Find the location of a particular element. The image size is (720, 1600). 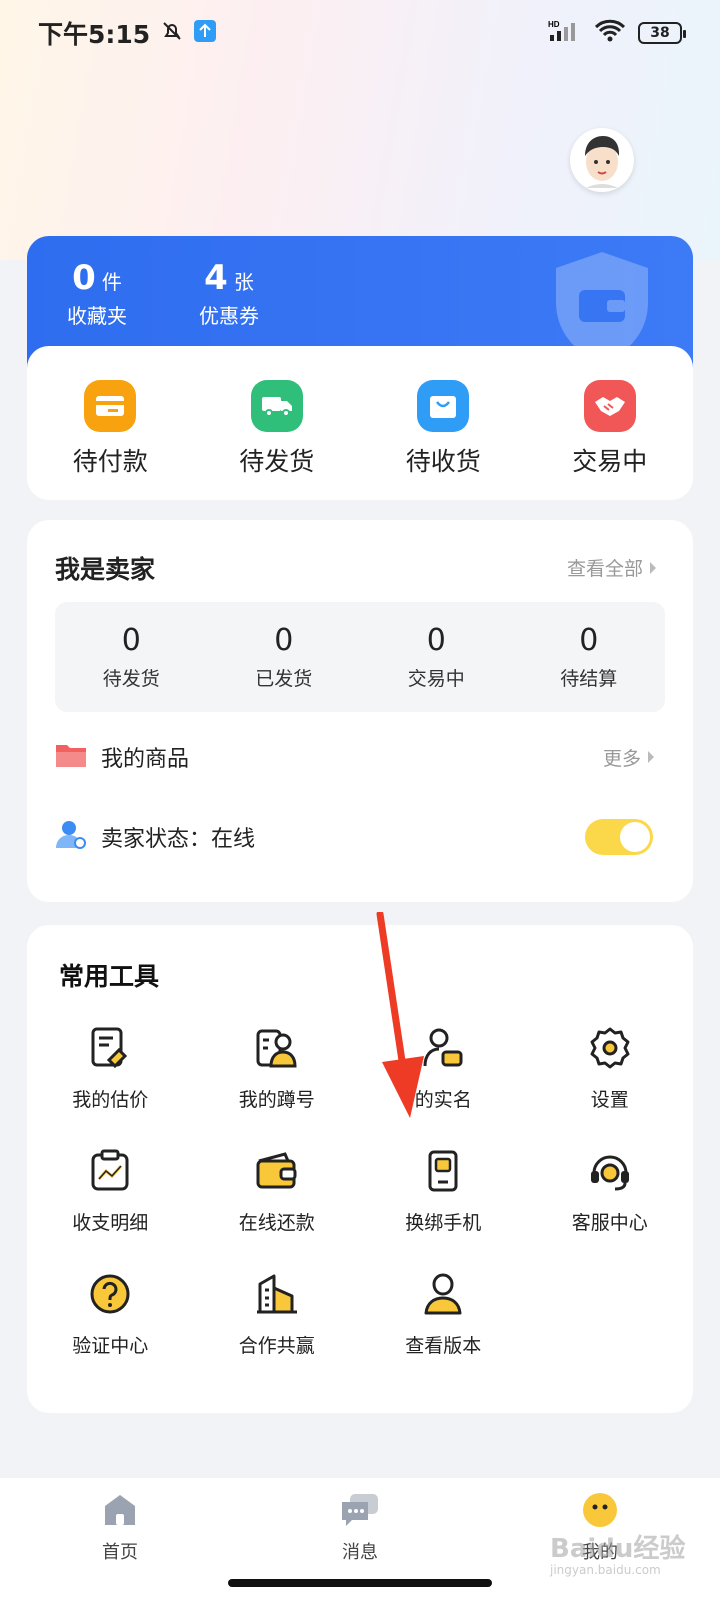

tool-label: 验证中心 is located at coordinates (110, 1346).